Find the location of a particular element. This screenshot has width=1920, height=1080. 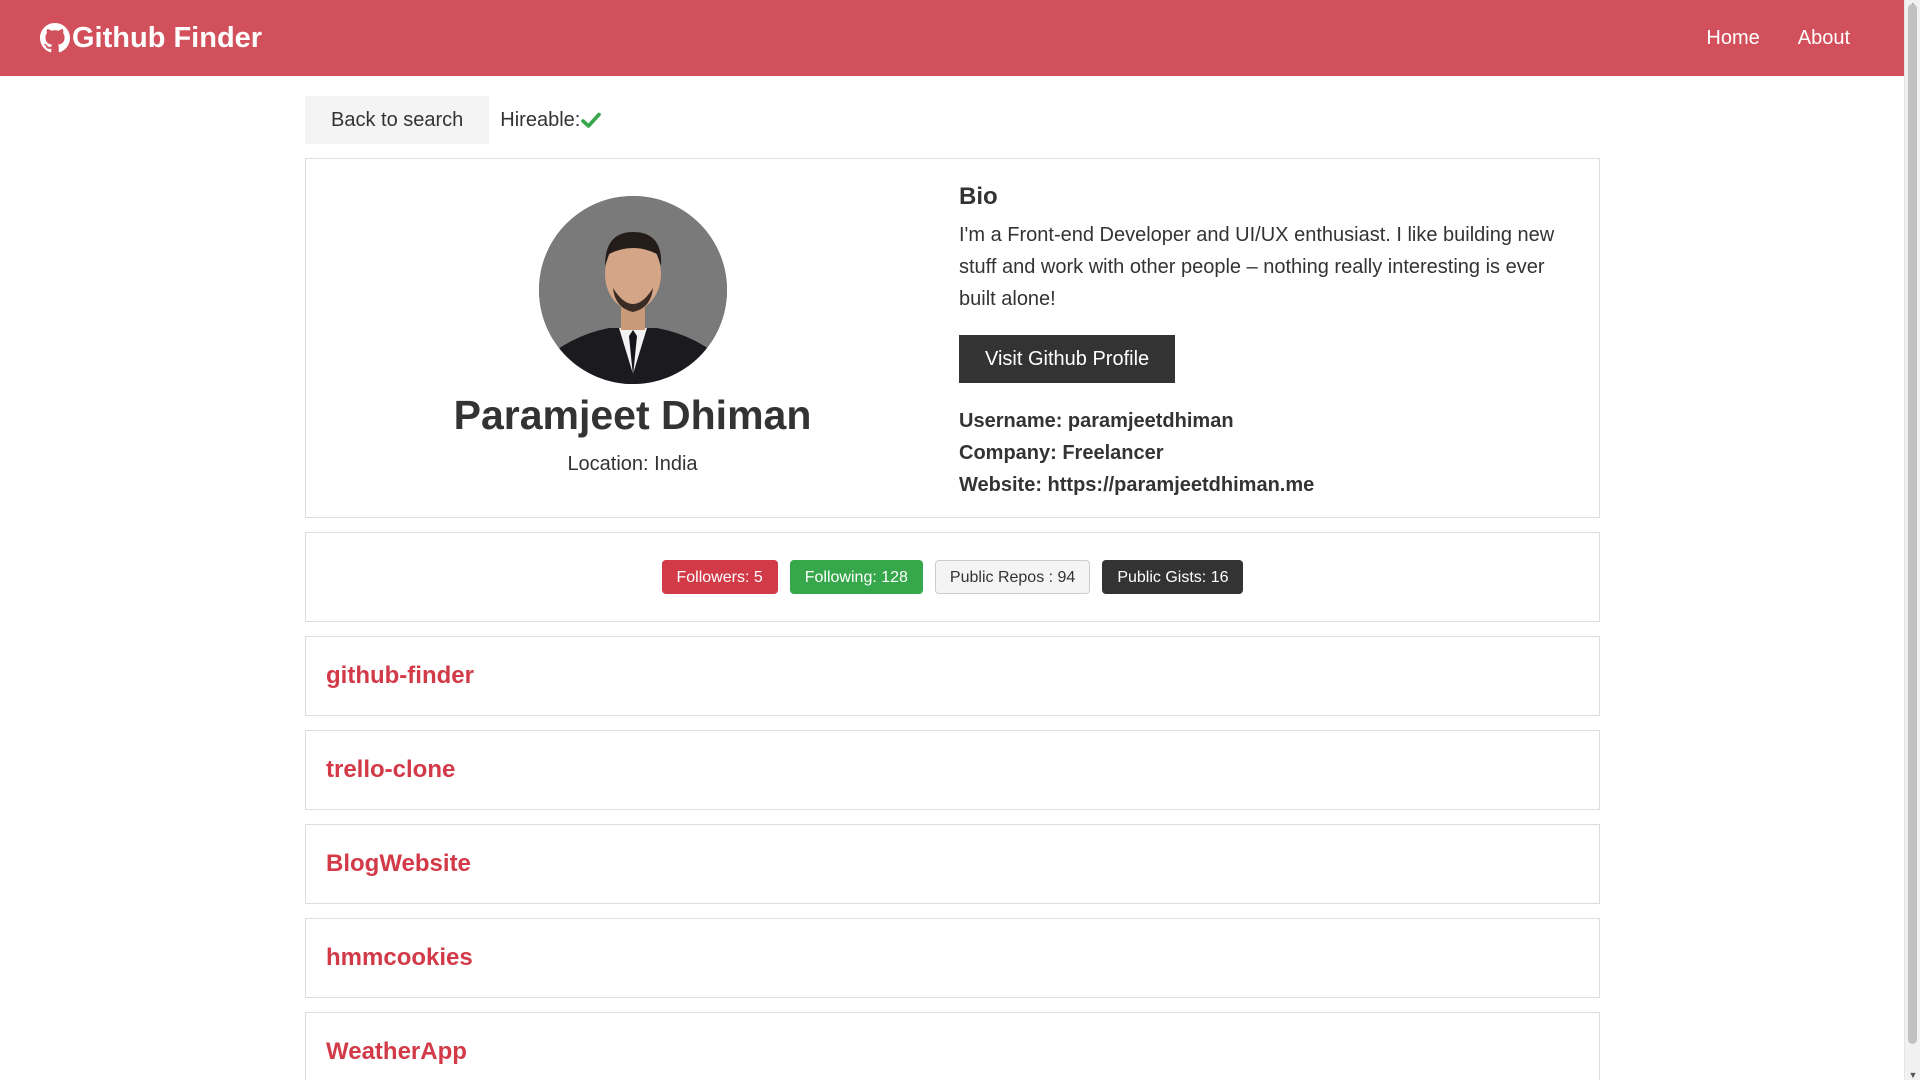

github-icon is located at coordinates (55, 38).